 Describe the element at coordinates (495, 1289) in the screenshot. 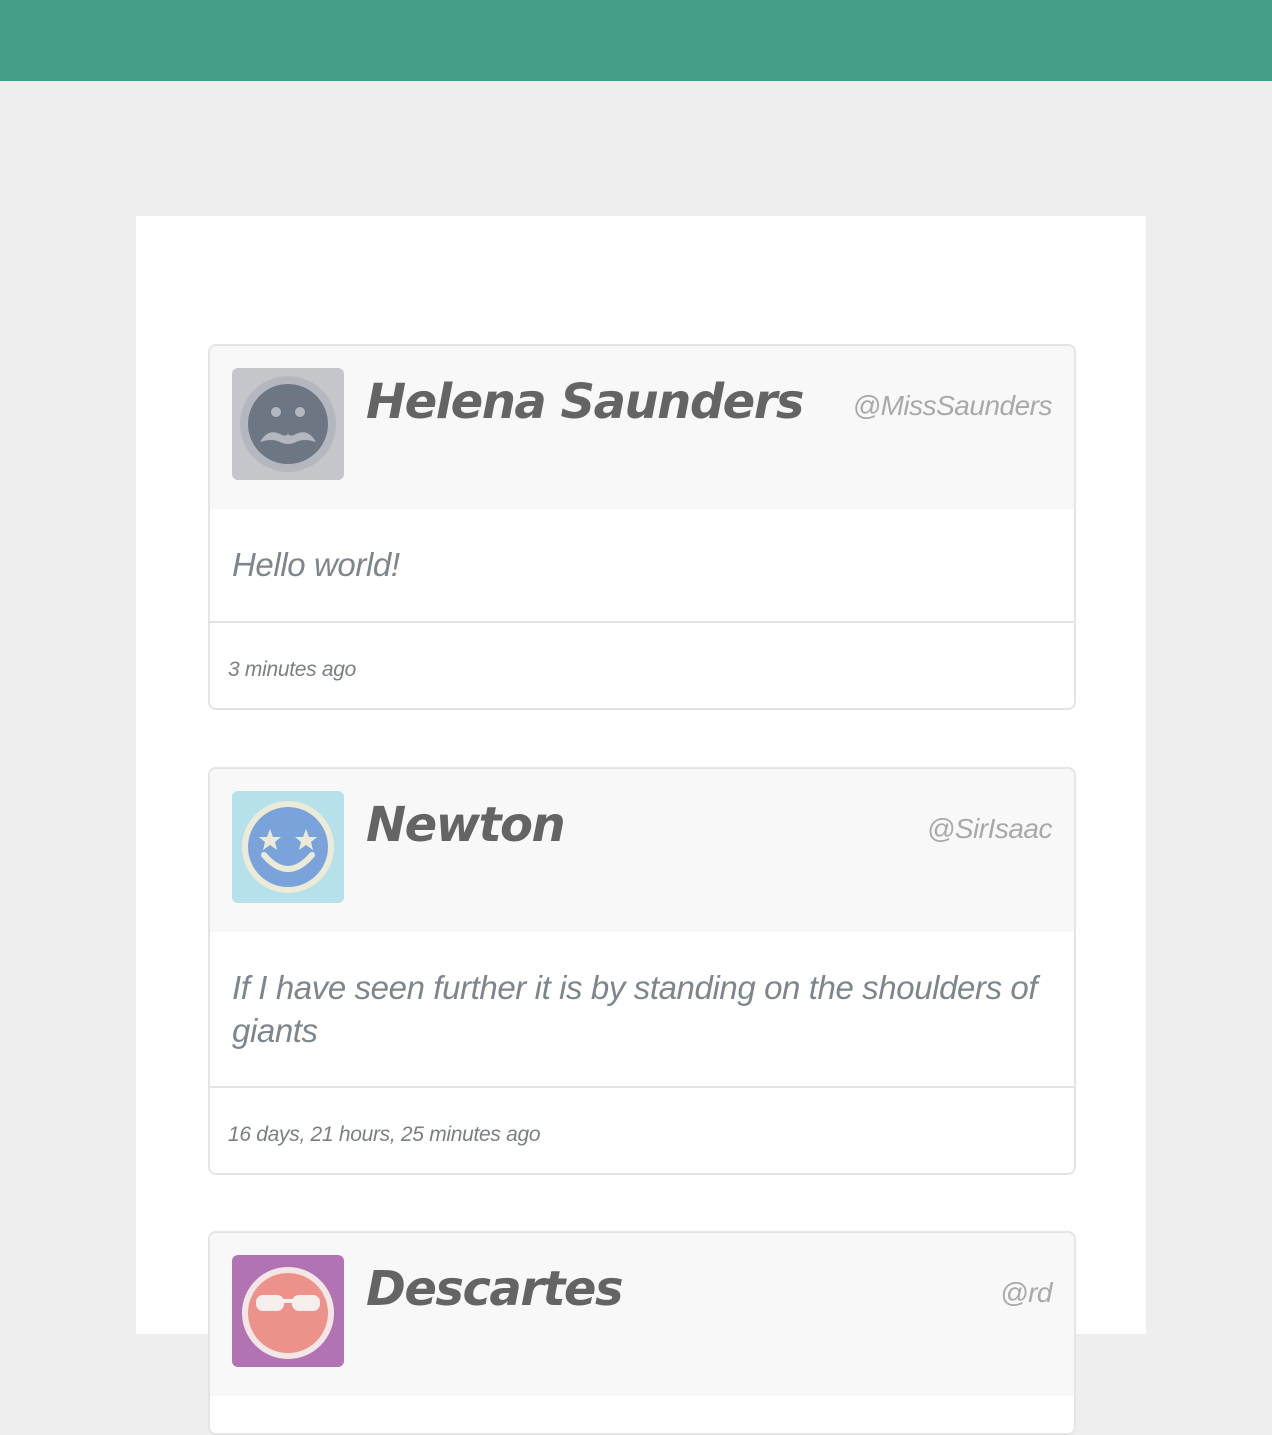

I see `user-name: Descartes` at that location.